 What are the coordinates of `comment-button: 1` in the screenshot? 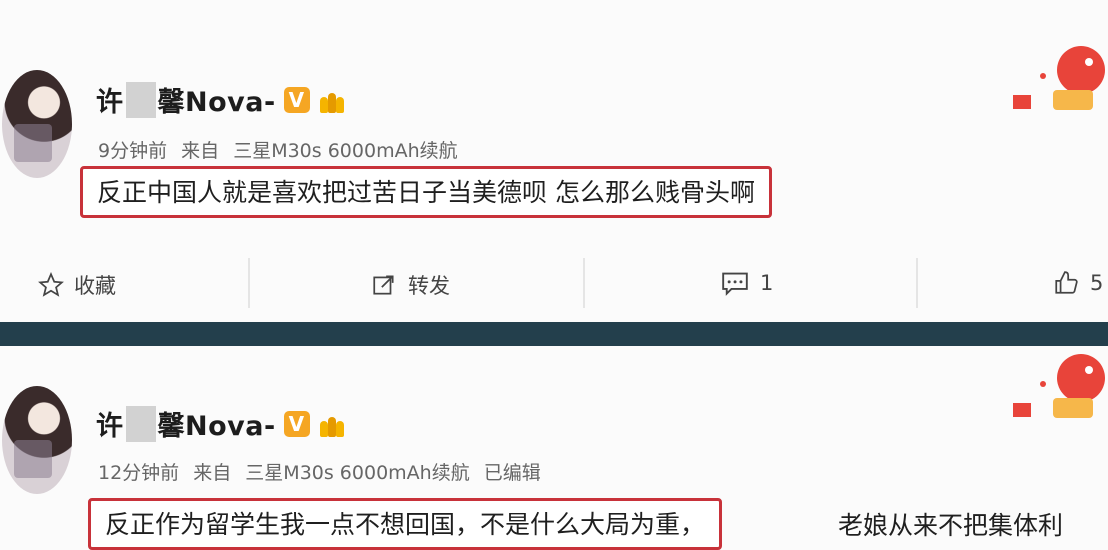 It's located at (746, 283).